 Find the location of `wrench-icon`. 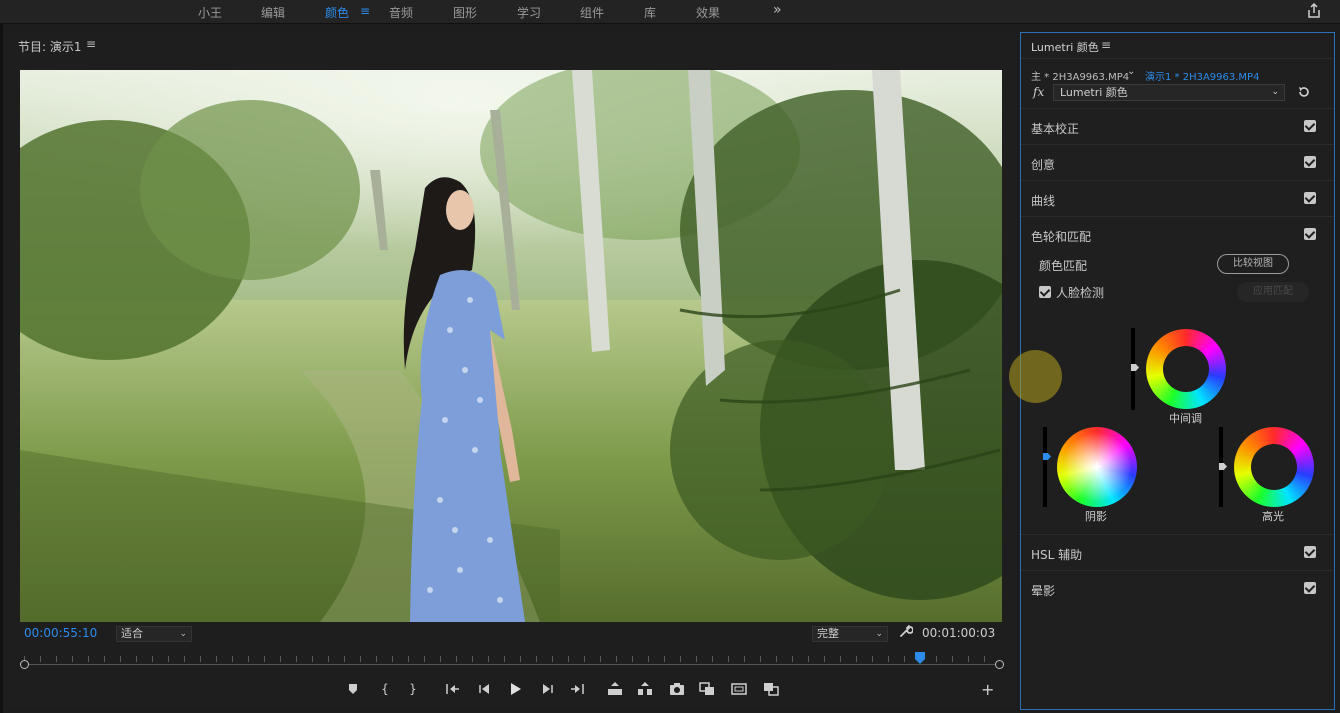

wrench-icon is located at coordinates (906, 631).